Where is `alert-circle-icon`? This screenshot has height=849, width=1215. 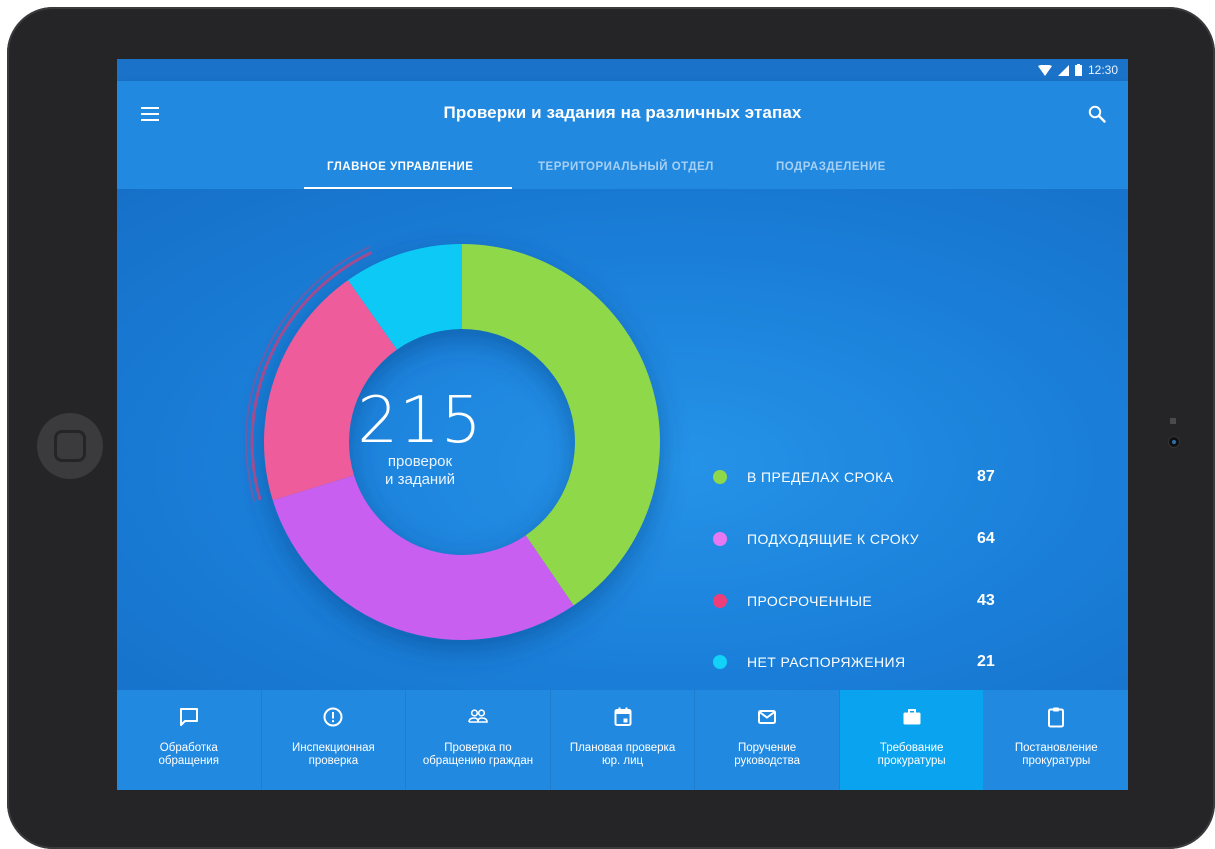 alert-circle-icon is located at coordinates (333, 717).